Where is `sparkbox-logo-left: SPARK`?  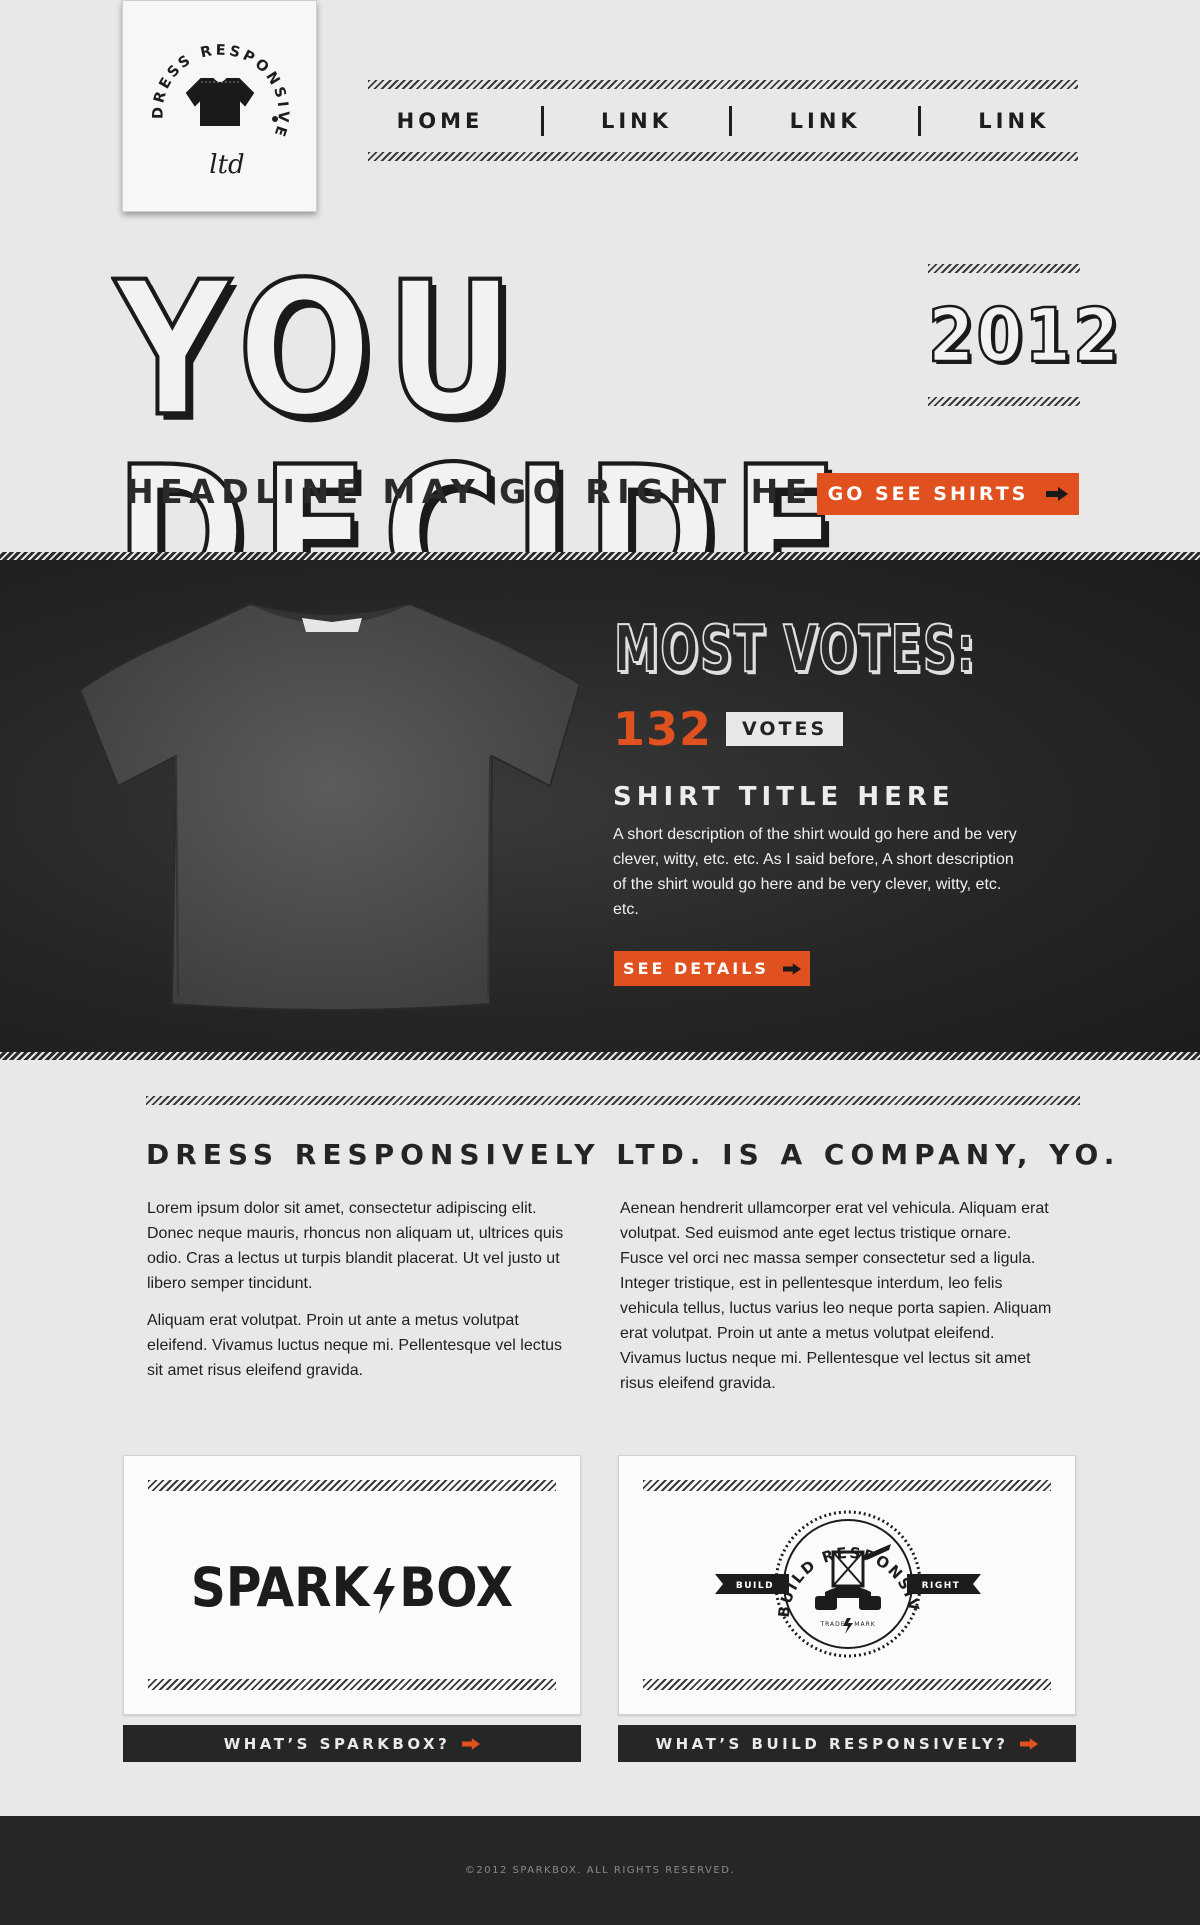 sparkbox-logo-left: SPARK is located at coordinates (280, 1587).